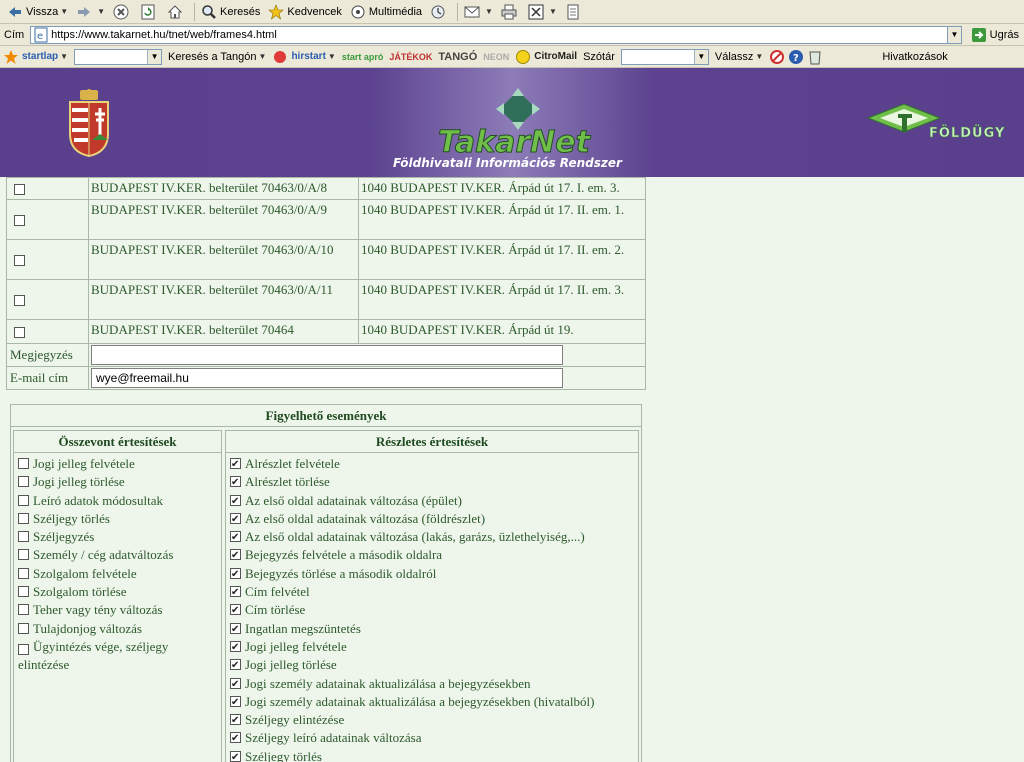  Describe the element at coordinates (15, 12) in the screenshot. I see `back-arrow-icon` at that location.